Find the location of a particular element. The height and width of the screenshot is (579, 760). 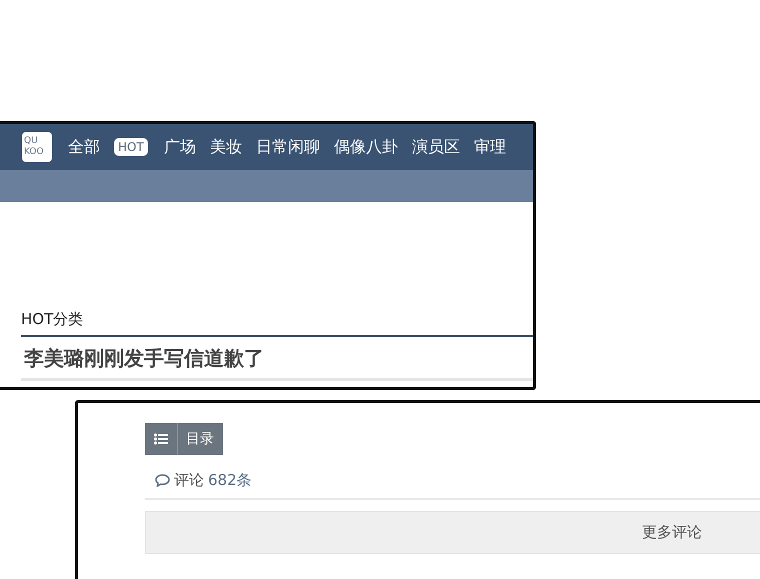

site-logo: QU KOO is located at coordinates (37, 147).